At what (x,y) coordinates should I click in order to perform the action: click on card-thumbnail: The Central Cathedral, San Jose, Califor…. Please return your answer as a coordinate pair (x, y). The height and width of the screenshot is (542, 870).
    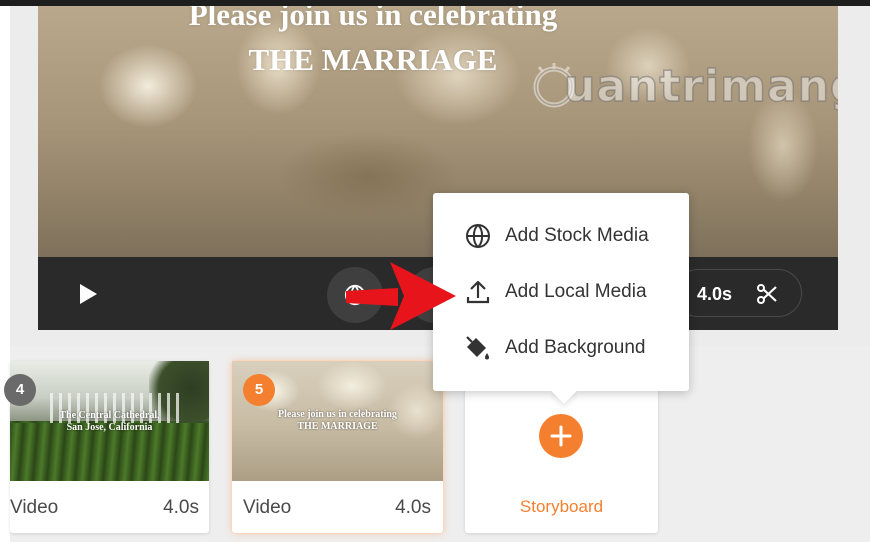
    Looking at the image, I should click on (109, 421).